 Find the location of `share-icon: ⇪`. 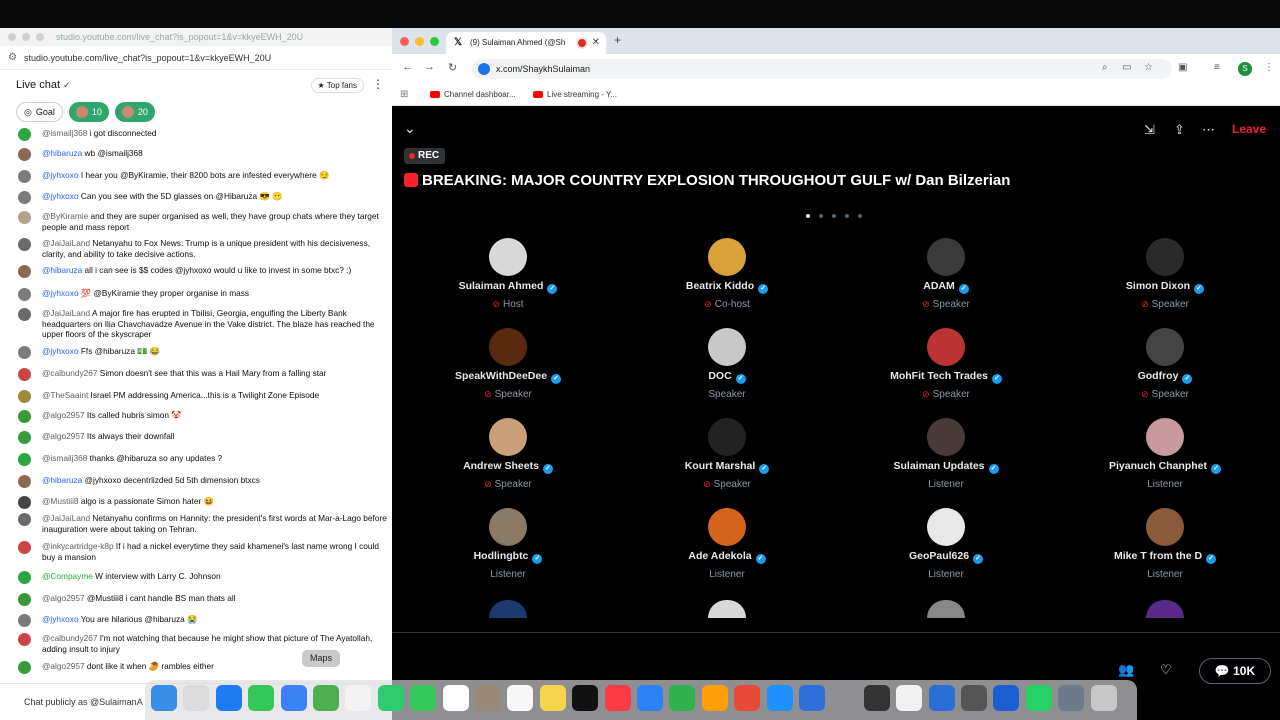

share-icon: ⇪ is located at coordinates (1179, 130).